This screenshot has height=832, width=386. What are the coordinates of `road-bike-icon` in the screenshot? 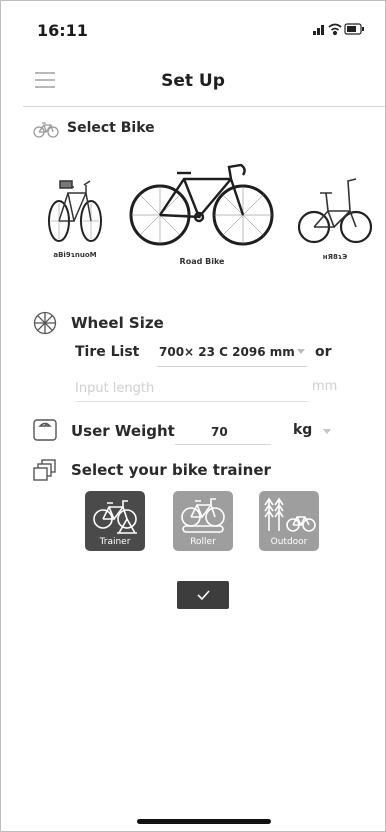 It's located at (201, 204).